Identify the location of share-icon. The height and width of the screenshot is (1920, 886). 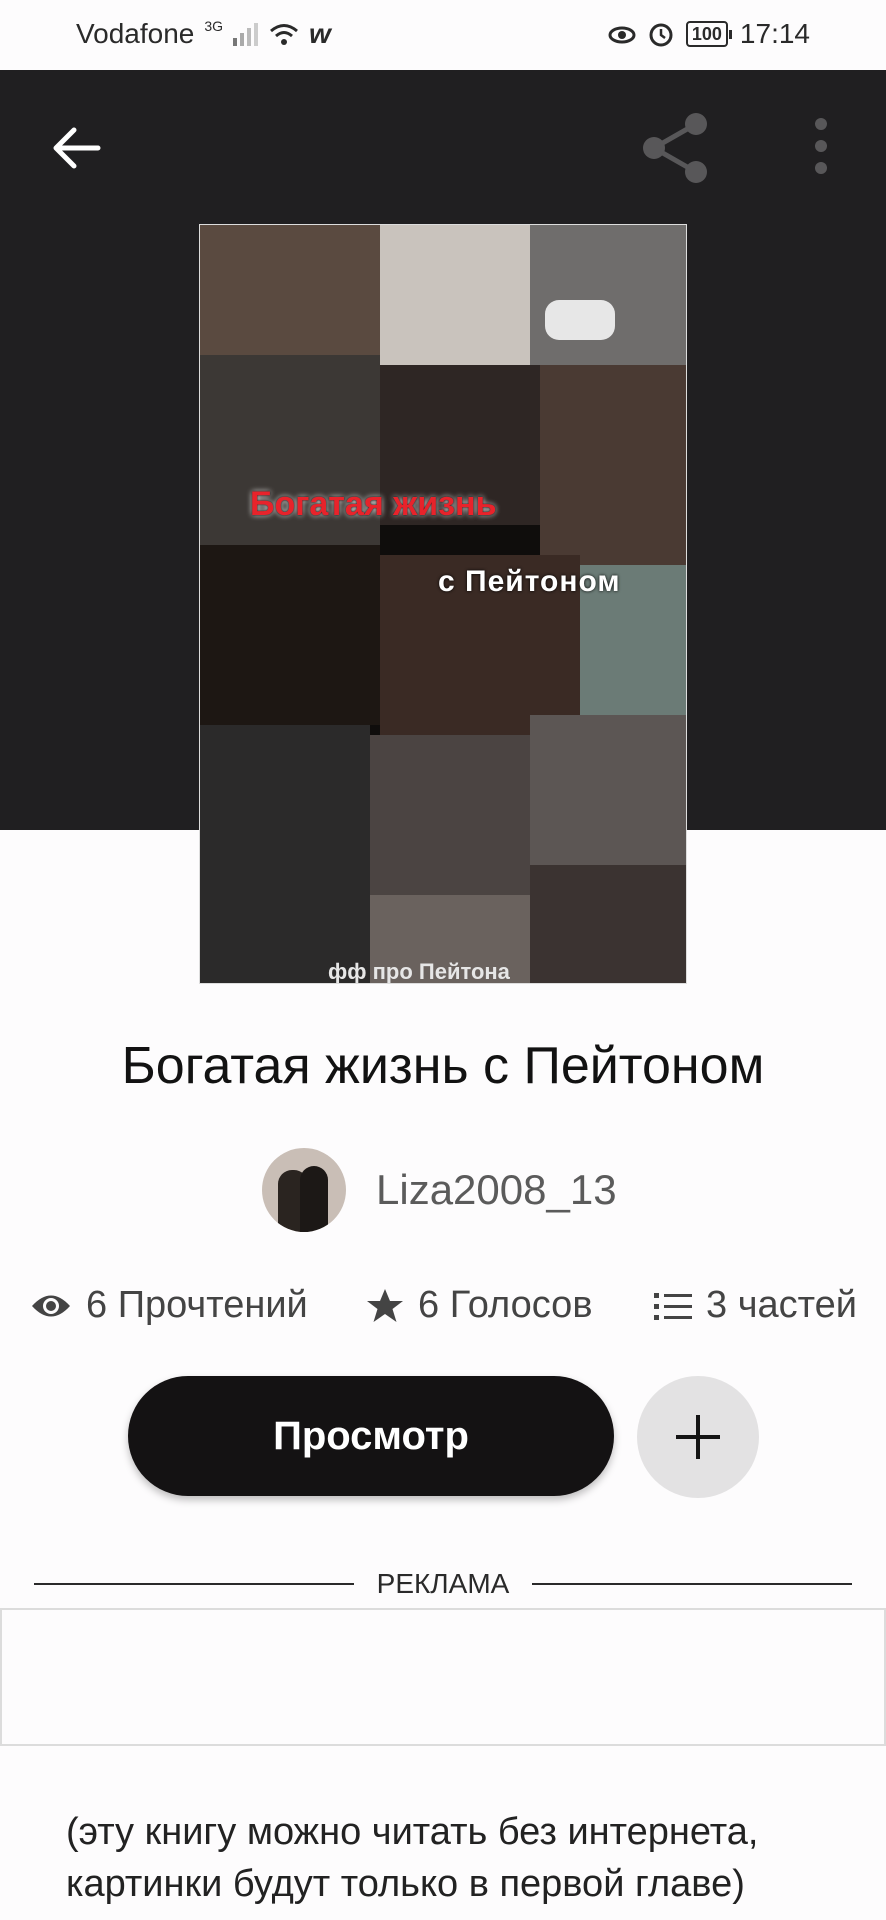
(675, 148).